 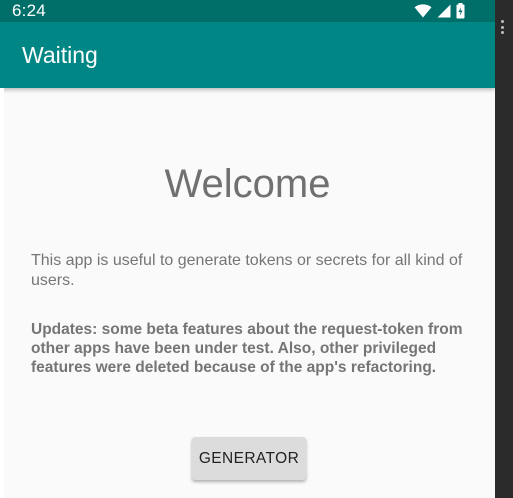 What do you see at coordinates (444, 11) in the screenshot?
I see `signal-icon` at bounding box center [444, 11].